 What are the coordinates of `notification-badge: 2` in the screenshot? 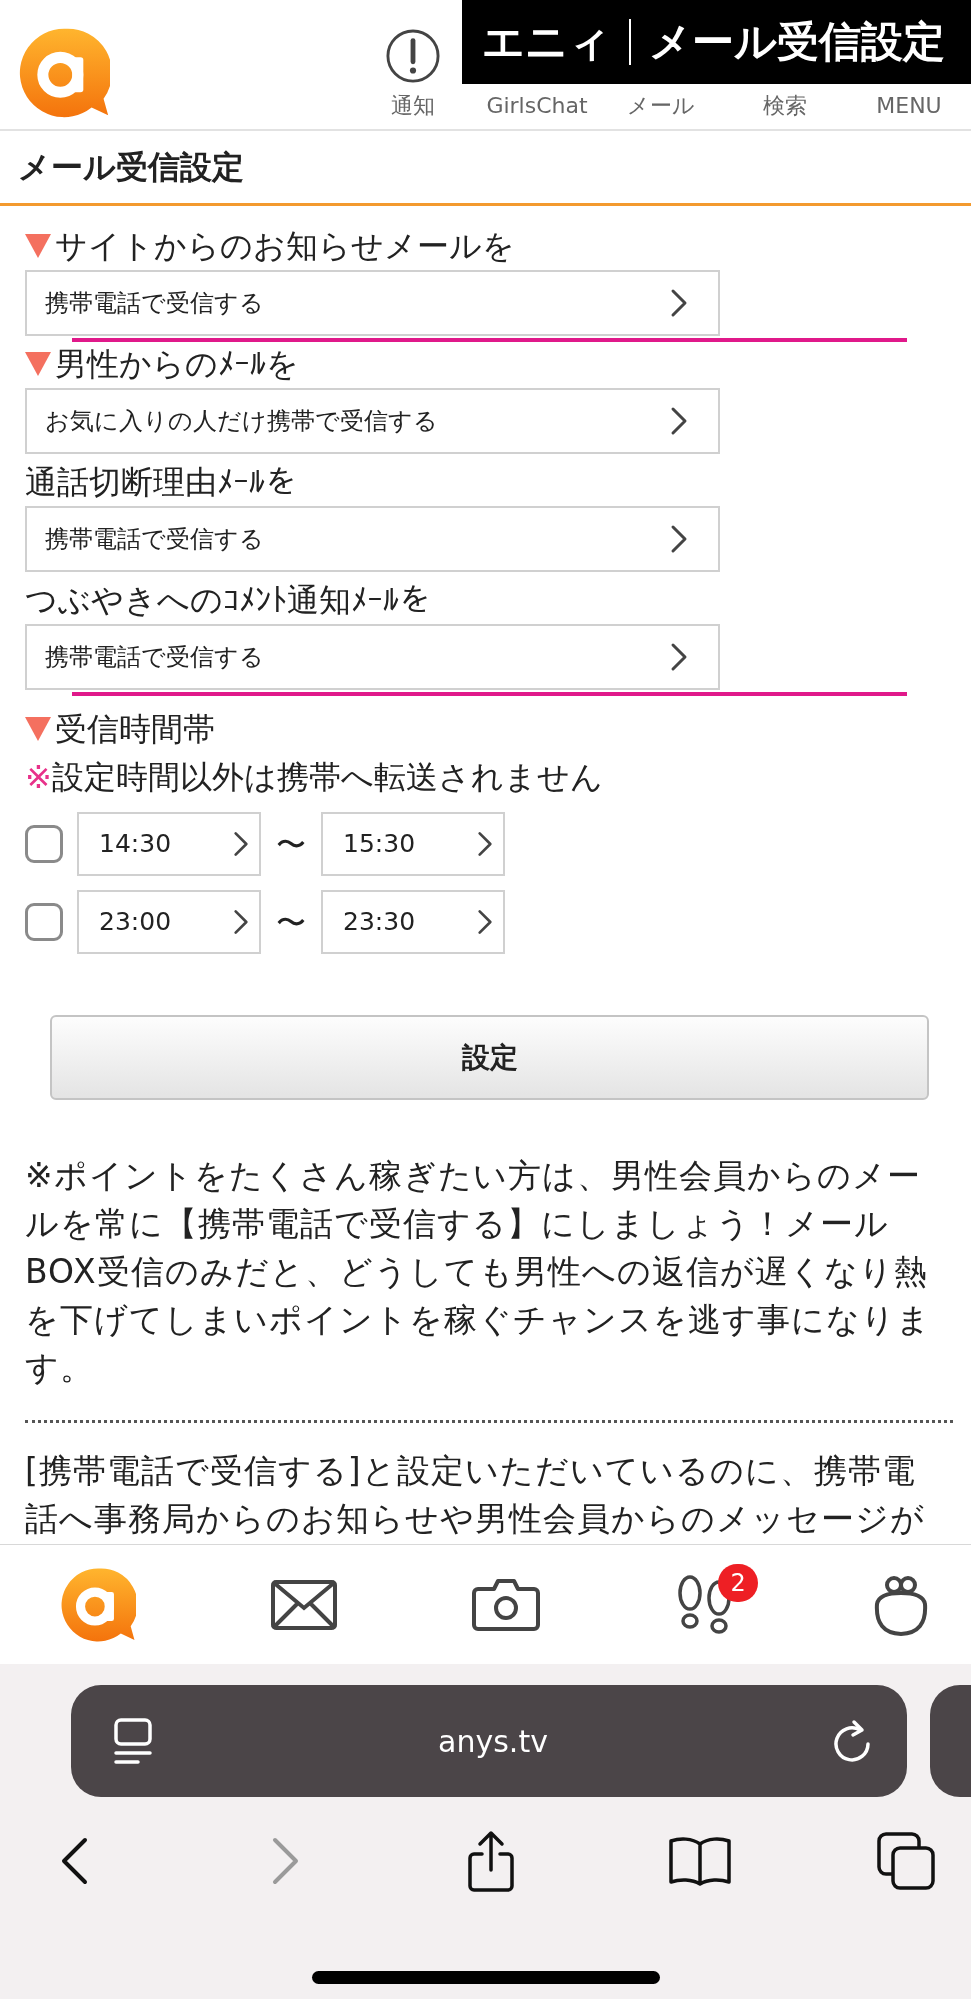 It's located at (738, 1582).